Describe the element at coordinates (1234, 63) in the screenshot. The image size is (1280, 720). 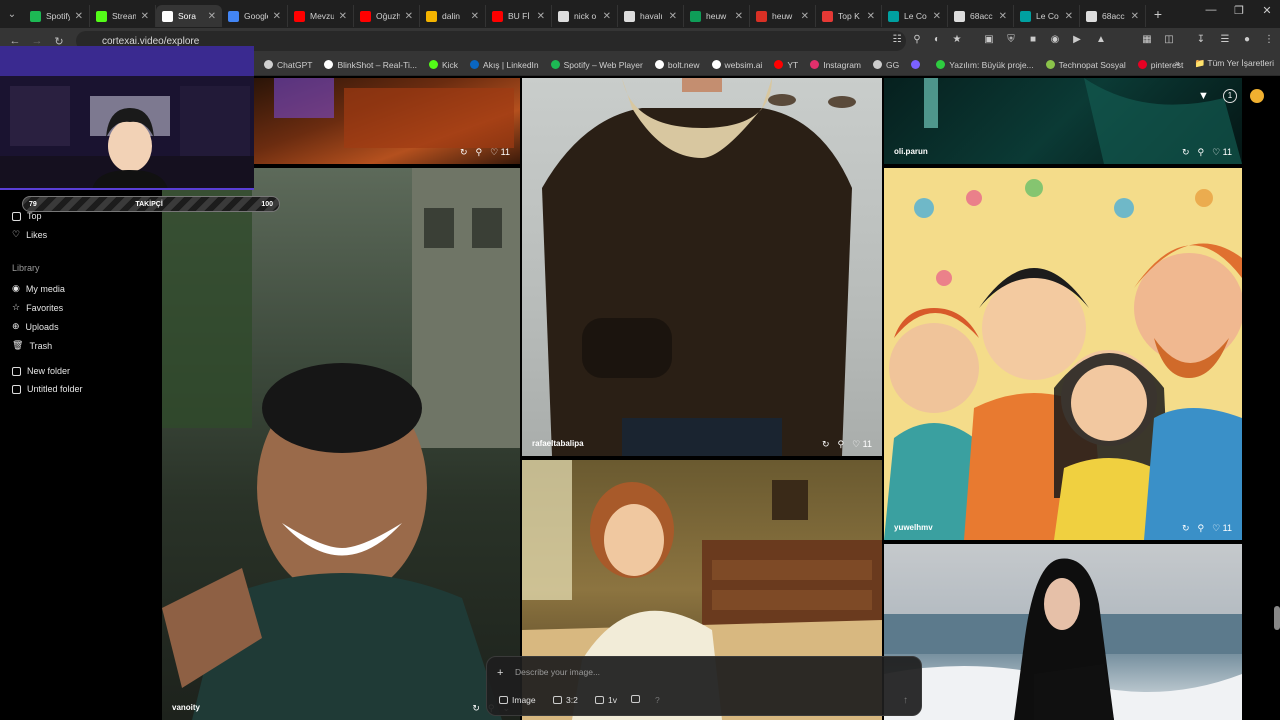
I see `all-bookmarks-folder: 📁 Tüm Yer İşaretleri` at that location.